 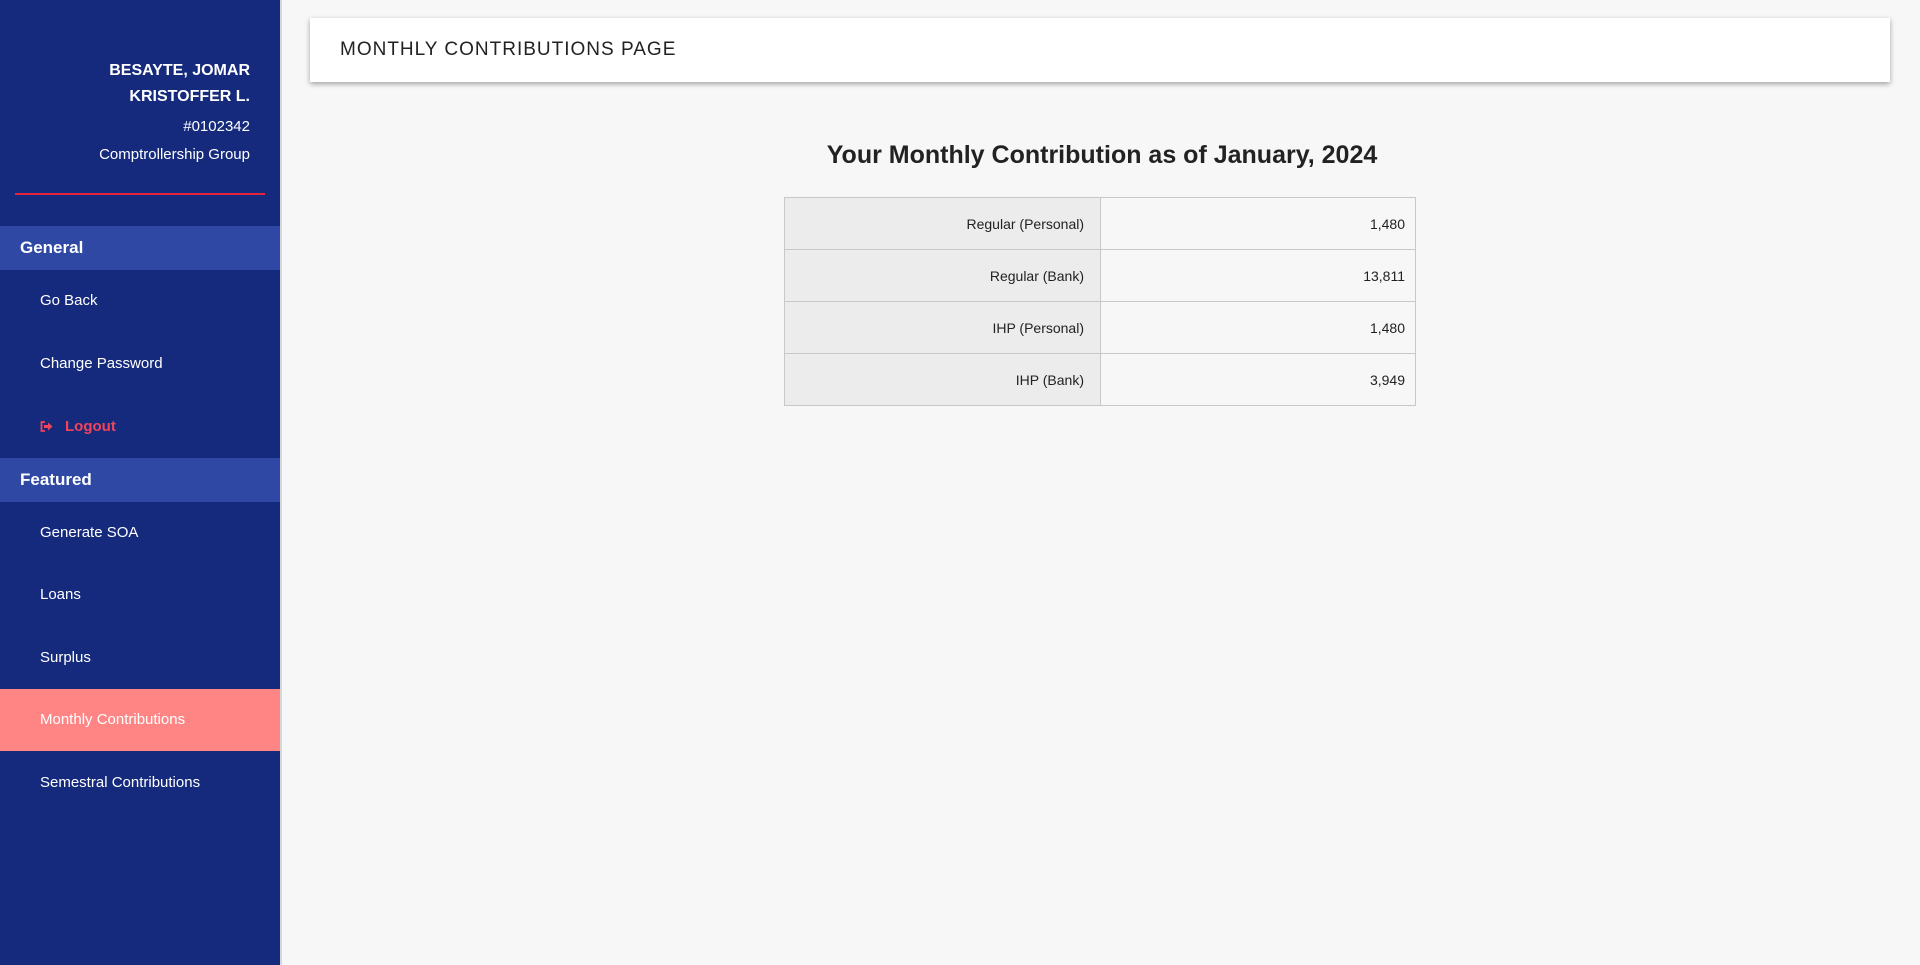 What do you see at coordinates (189, 96) in the screenshot?
I see `user-name-line2: KRISTOFFER L.` at bounding box center [189, 96].